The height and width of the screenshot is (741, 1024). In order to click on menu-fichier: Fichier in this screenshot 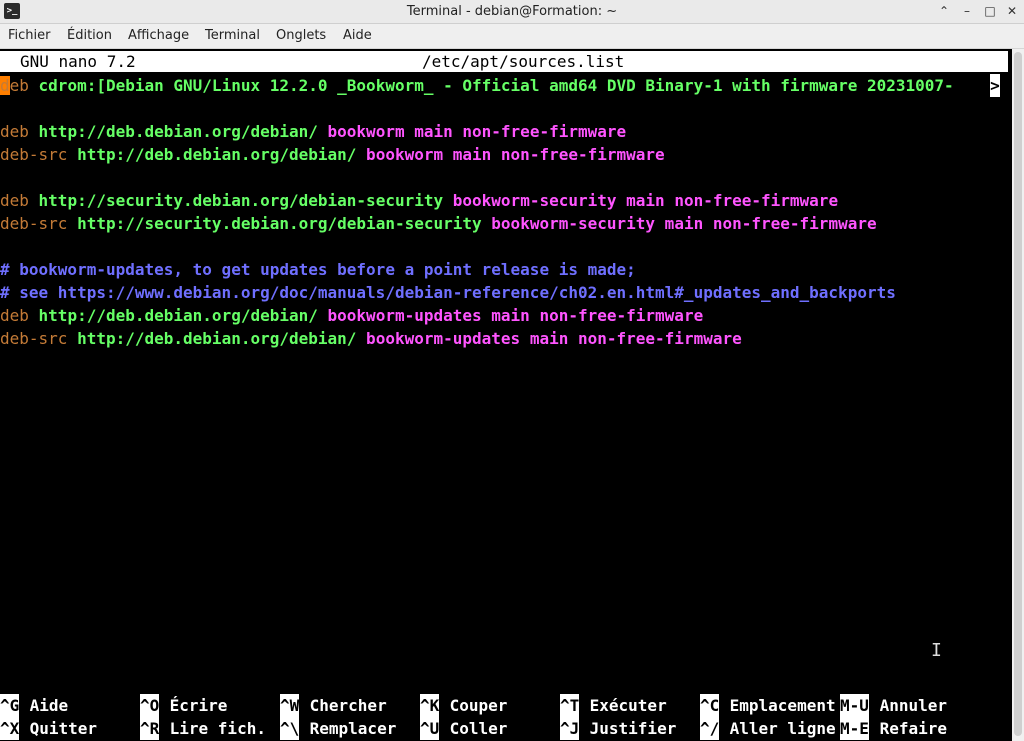, I will do `click(29, 36)`.